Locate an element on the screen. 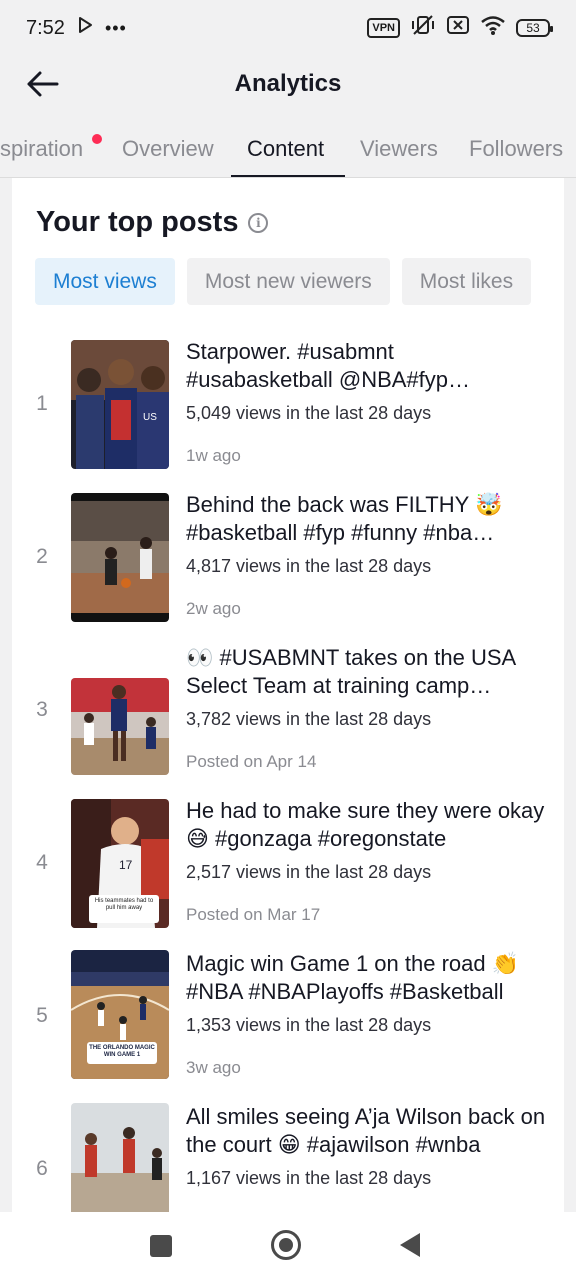  wifi-icon is located at coordinates (493, 28).